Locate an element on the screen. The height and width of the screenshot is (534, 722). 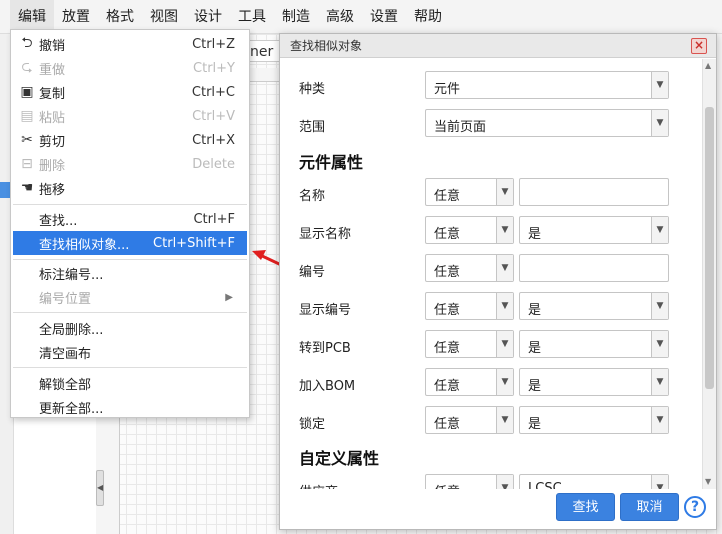
row-kind: 种类 元件 ▼ is located at coordinates (491, 86).